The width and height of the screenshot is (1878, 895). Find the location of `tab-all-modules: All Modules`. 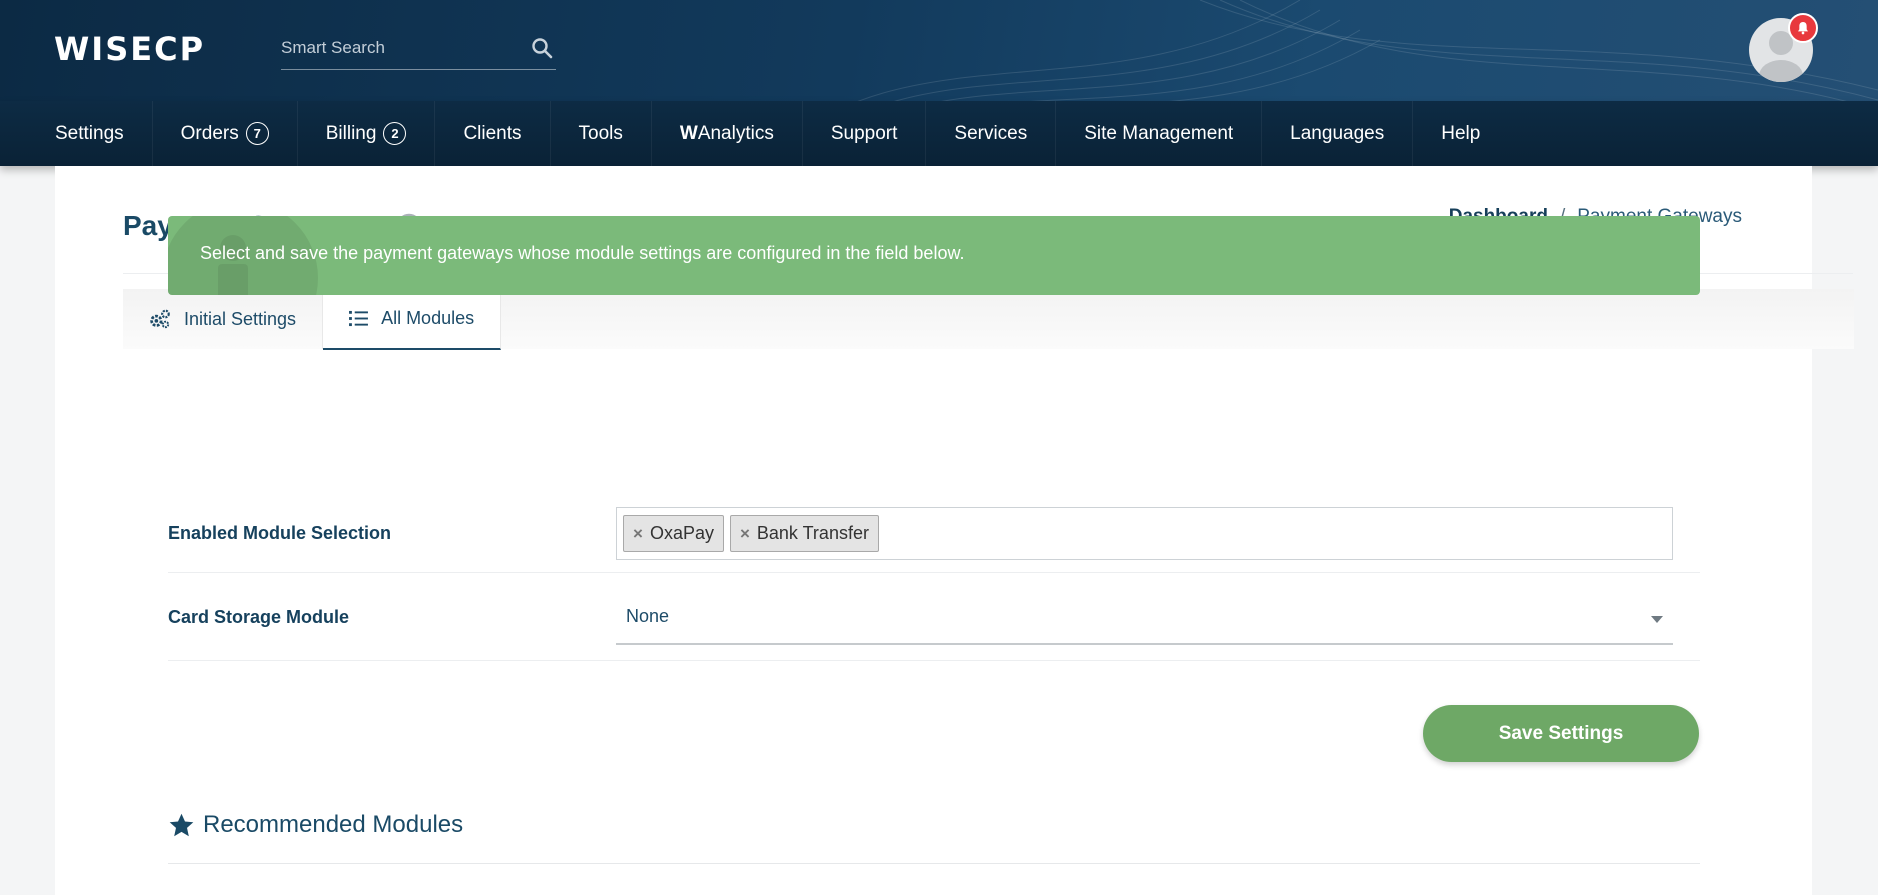

tab-all-modules: All Modules is located at coordinates (412, 319).